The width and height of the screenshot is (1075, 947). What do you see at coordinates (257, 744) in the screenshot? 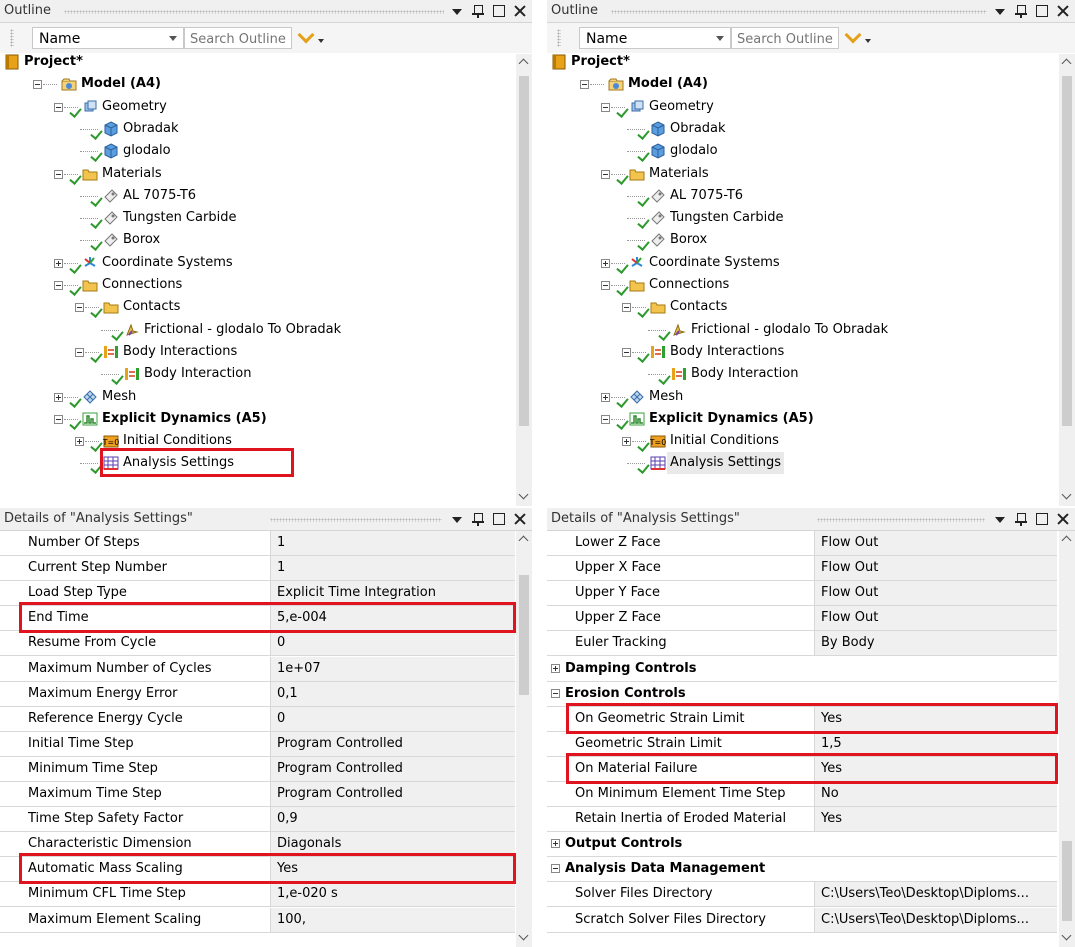
I see `property-row: Initial Time Step Program Controlled` at bounding box center [257, 744].